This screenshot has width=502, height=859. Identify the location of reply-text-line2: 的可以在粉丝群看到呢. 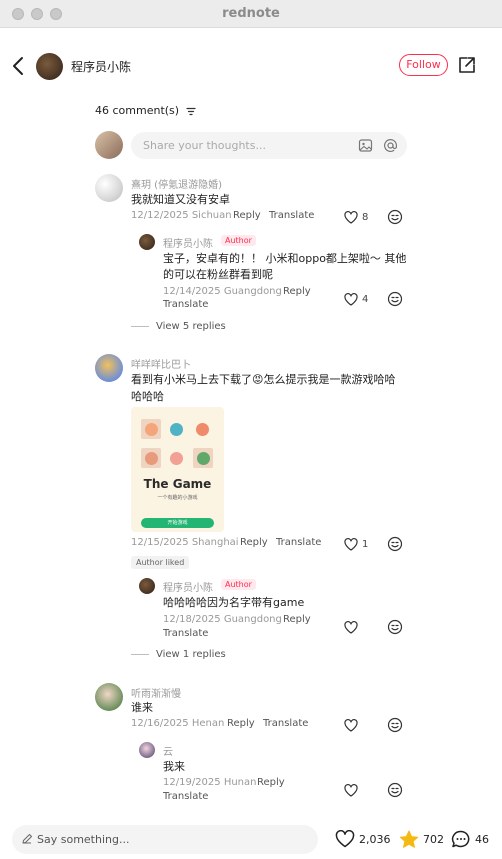
(218, 274).